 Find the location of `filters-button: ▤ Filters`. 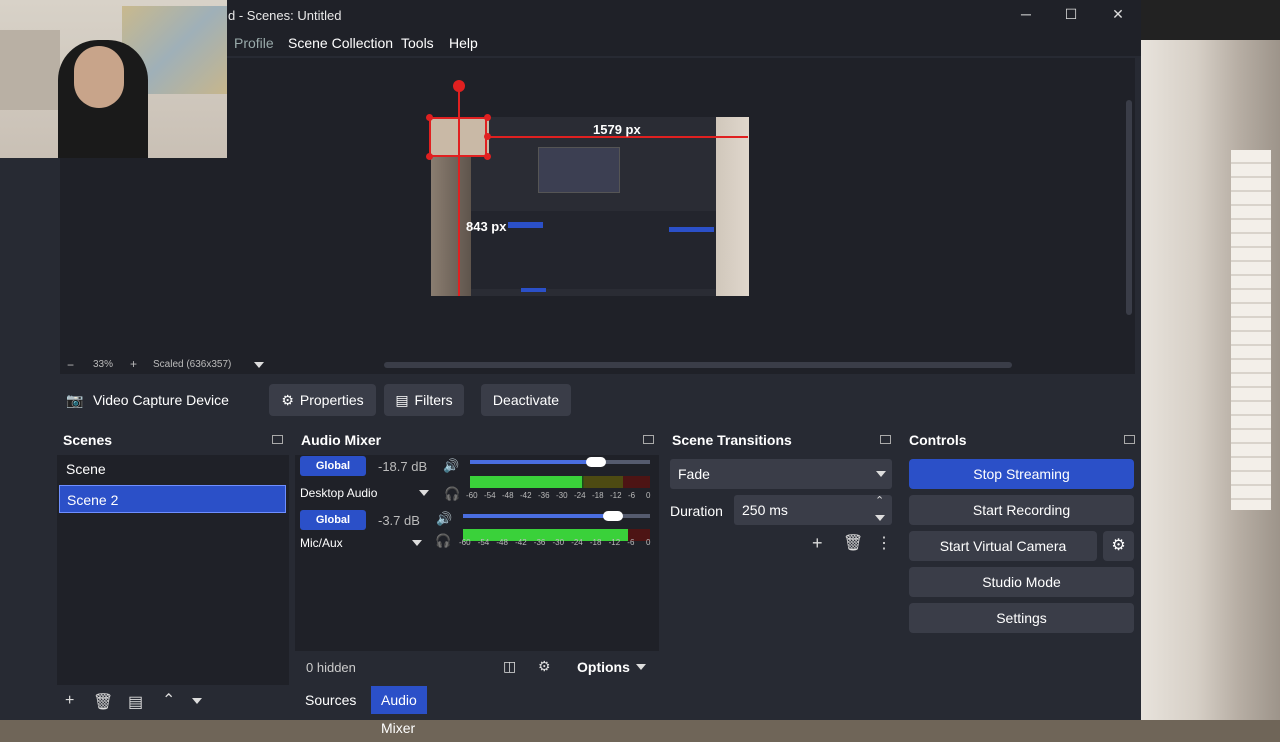

filters-button: ▤ Filters is located at coordinates (424, 400).